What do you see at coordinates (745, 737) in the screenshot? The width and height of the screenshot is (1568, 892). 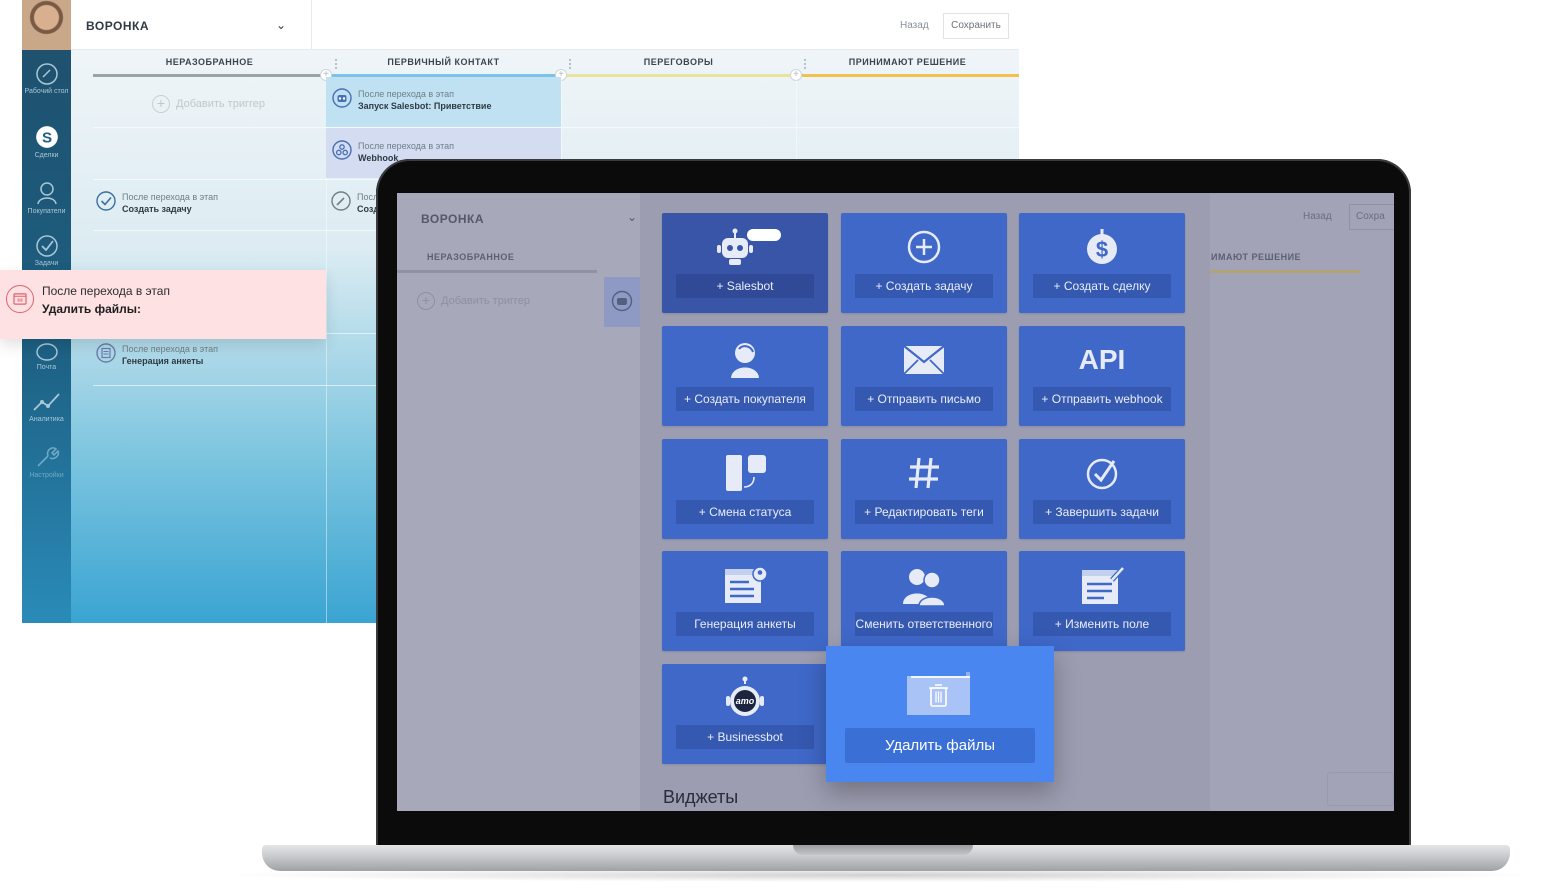 I see `card-label: + Businessbot` at bounding box center [745, 737].